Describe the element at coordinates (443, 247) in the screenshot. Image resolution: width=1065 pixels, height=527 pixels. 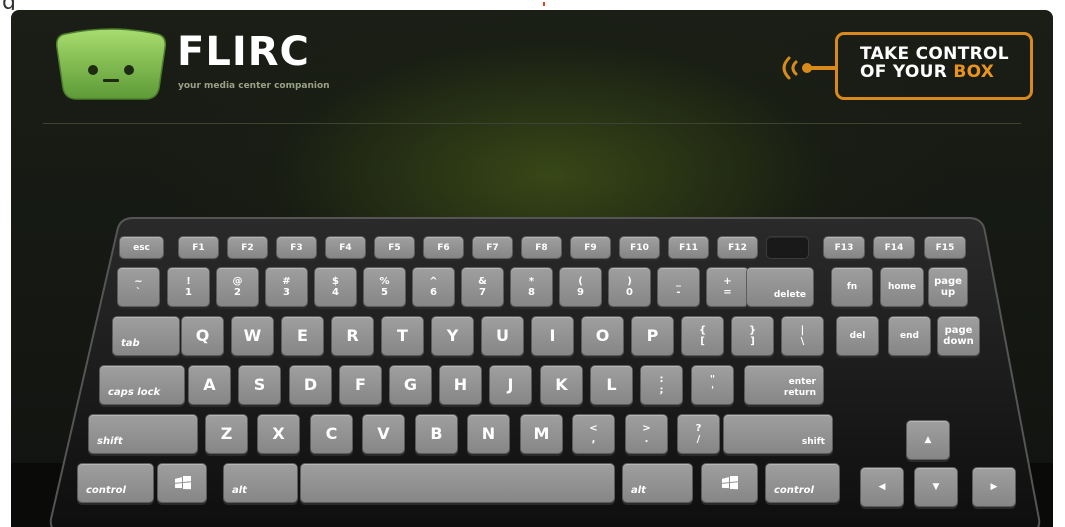
I see `key-f6: F6` at that location.